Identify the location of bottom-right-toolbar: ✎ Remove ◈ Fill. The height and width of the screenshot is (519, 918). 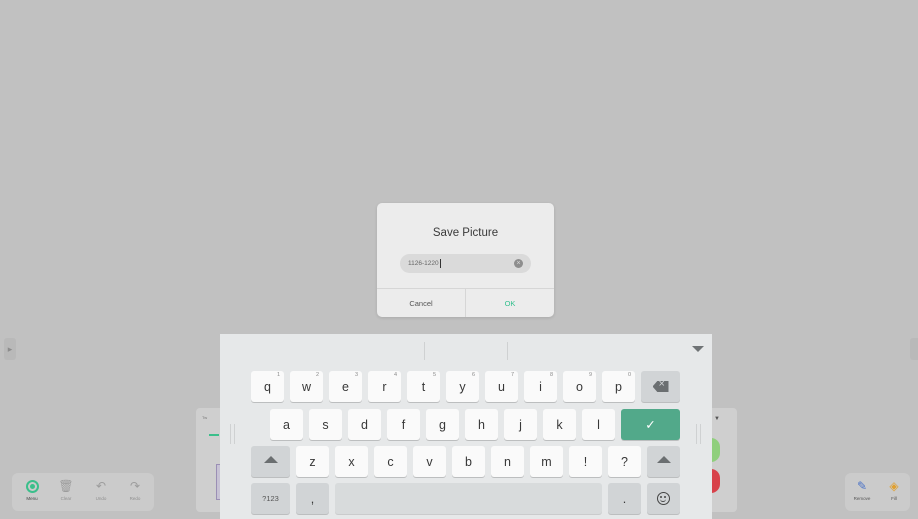
(877, 492).